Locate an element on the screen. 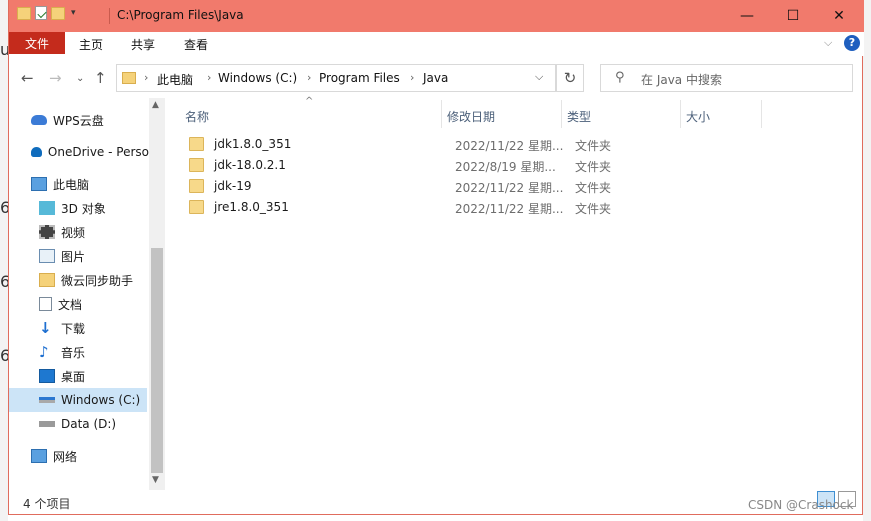  help-icon: ? is located at coordinates (852, 43).